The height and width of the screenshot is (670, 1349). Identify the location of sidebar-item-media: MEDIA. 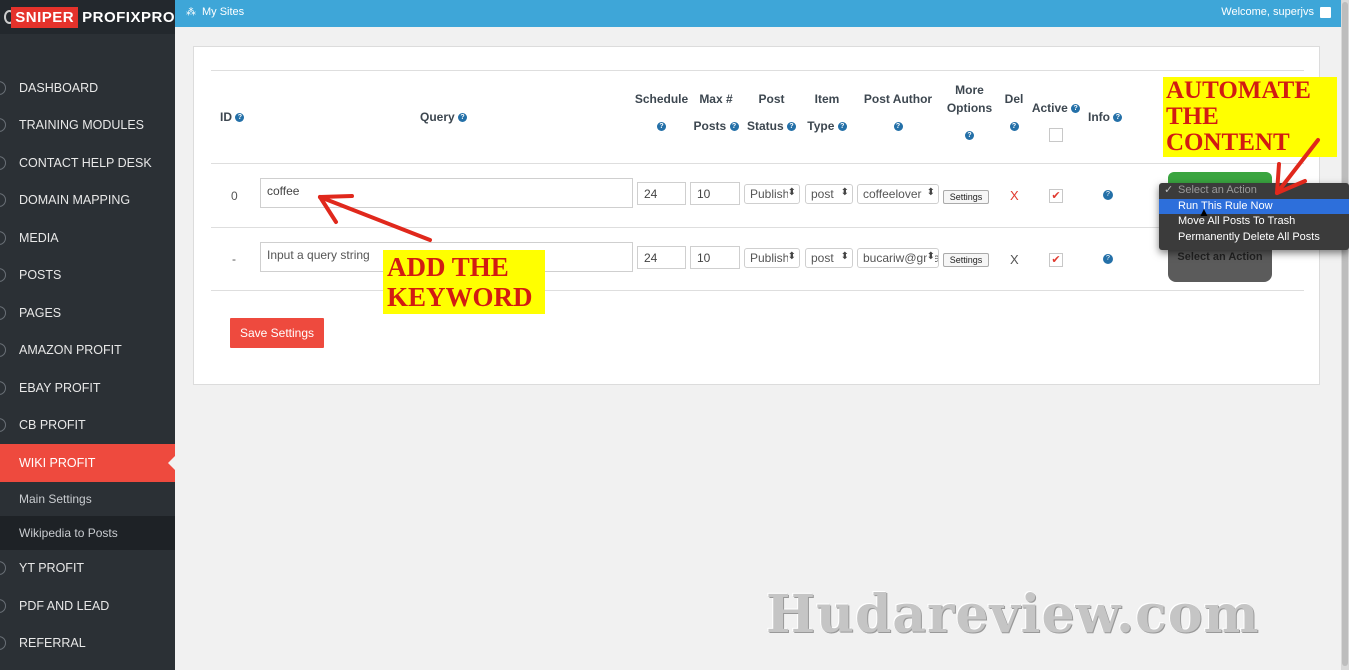
(87, 238).